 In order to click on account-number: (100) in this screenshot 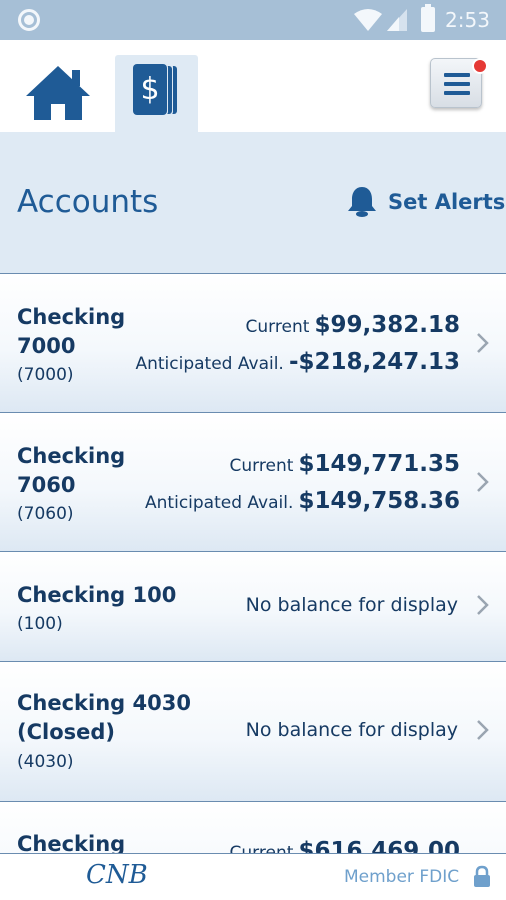, I will do `click(40, 624)`.